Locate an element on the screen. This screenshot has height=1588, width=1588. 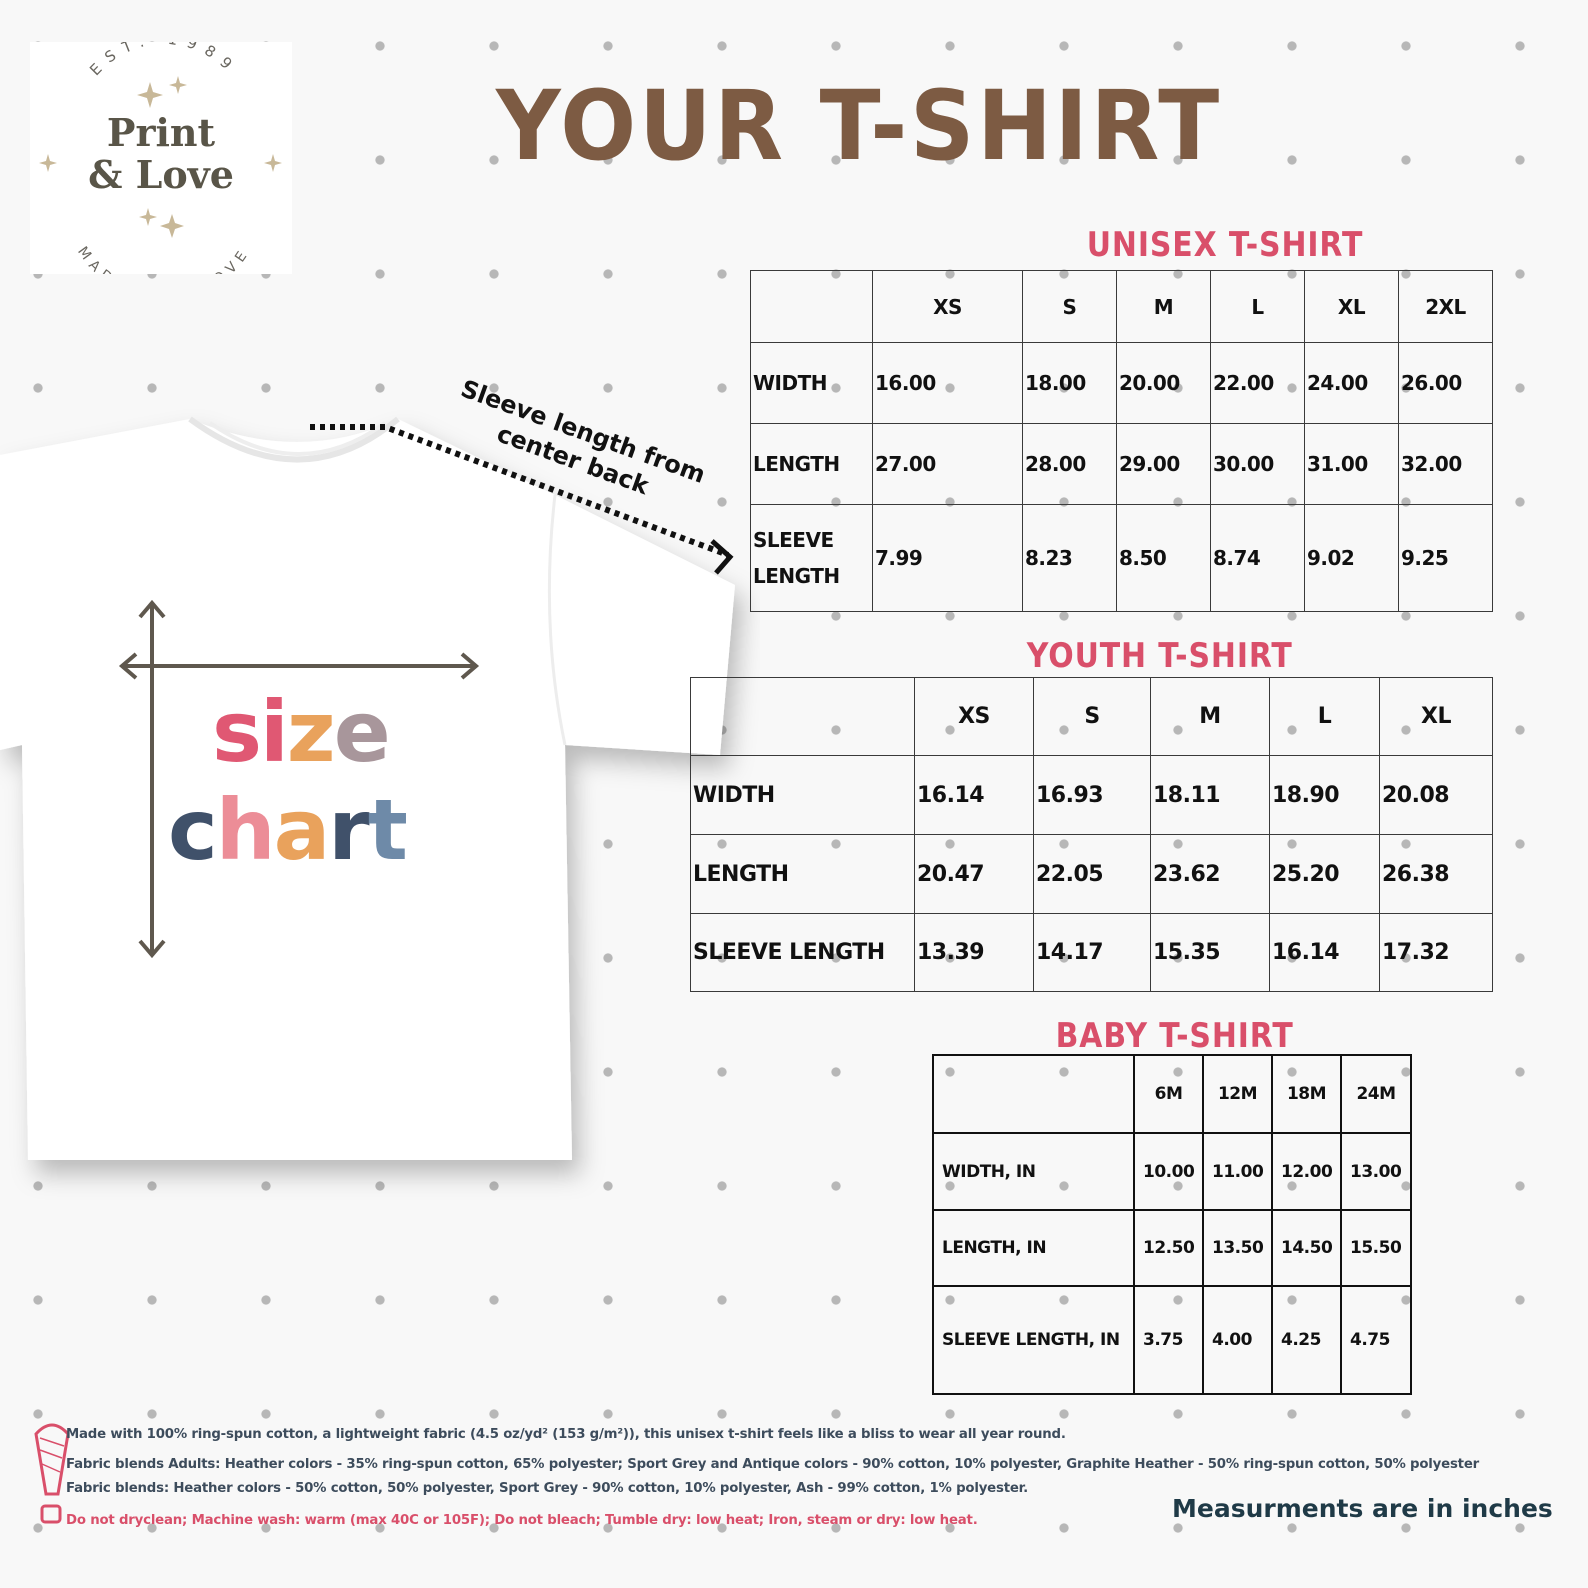
table-row: LENGTH, IN 12.50 13.50 14.50 15.50 is located at coordinates (1172, 1248).